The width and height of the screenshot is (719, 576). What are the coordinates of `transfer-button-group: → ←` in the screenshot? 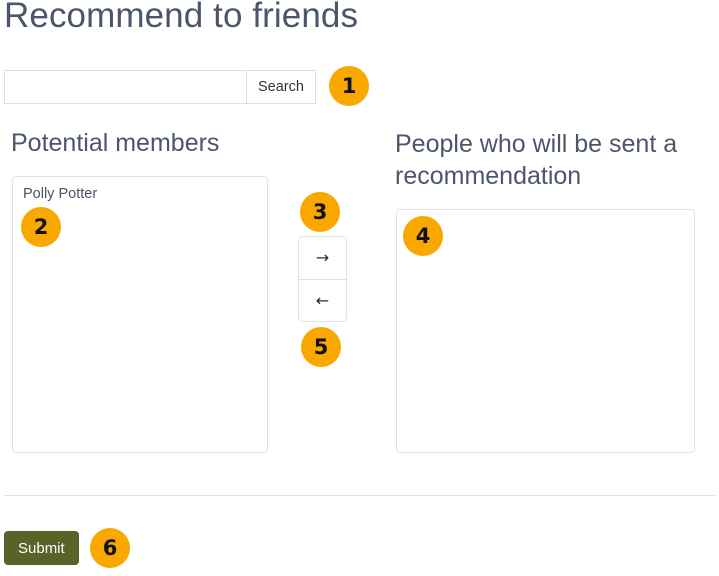 It's located at (322, 279).